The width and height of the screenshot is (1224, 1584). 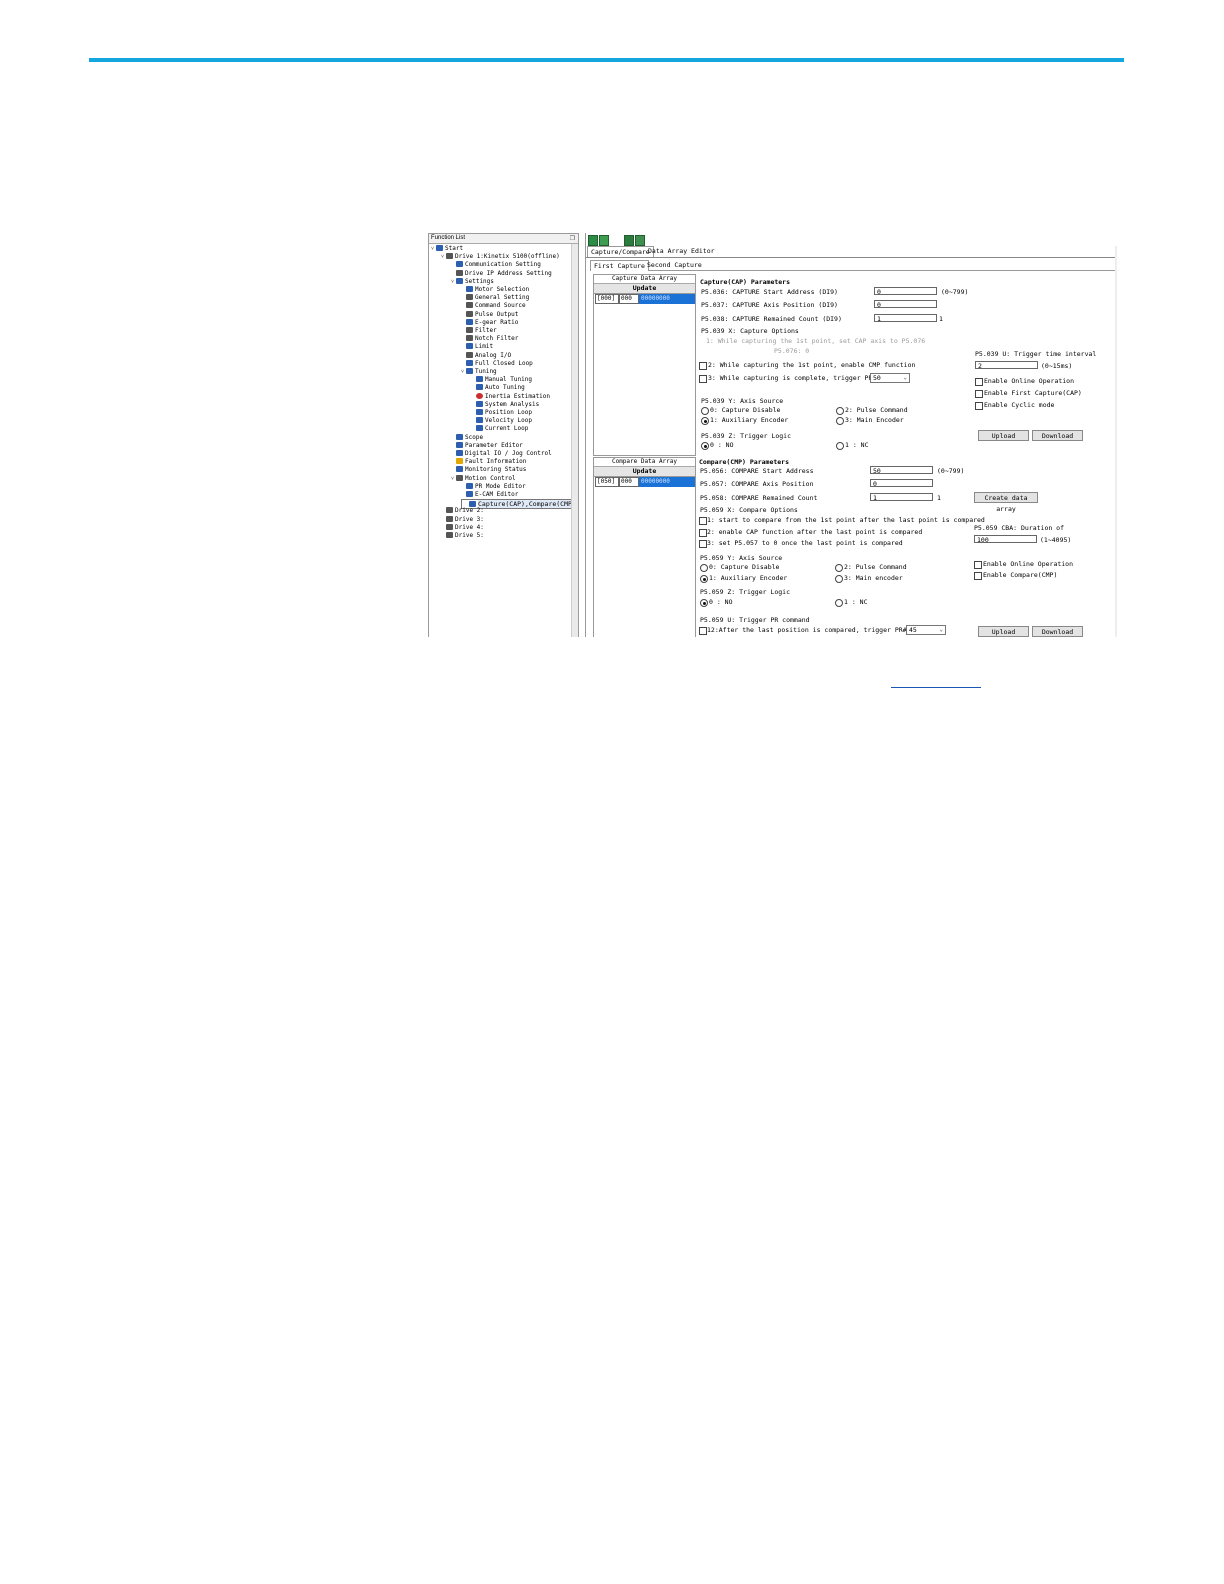 What do you see at coordinates (703, 379) in the screenshot?
I see `cap-option-3-checkbox` at bounding box center [703, 379].